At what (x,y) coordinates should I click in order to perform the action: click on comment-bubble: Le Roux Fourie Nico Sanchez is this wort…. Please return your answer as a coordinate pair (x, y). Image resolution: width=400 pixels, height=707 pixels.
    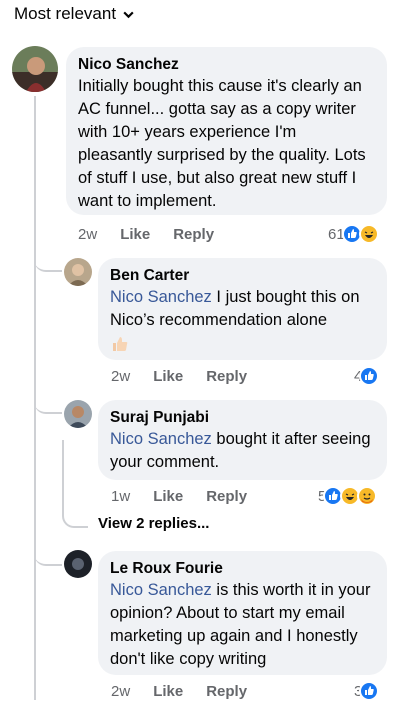
    Looking at the image, I should click on (242, 613).